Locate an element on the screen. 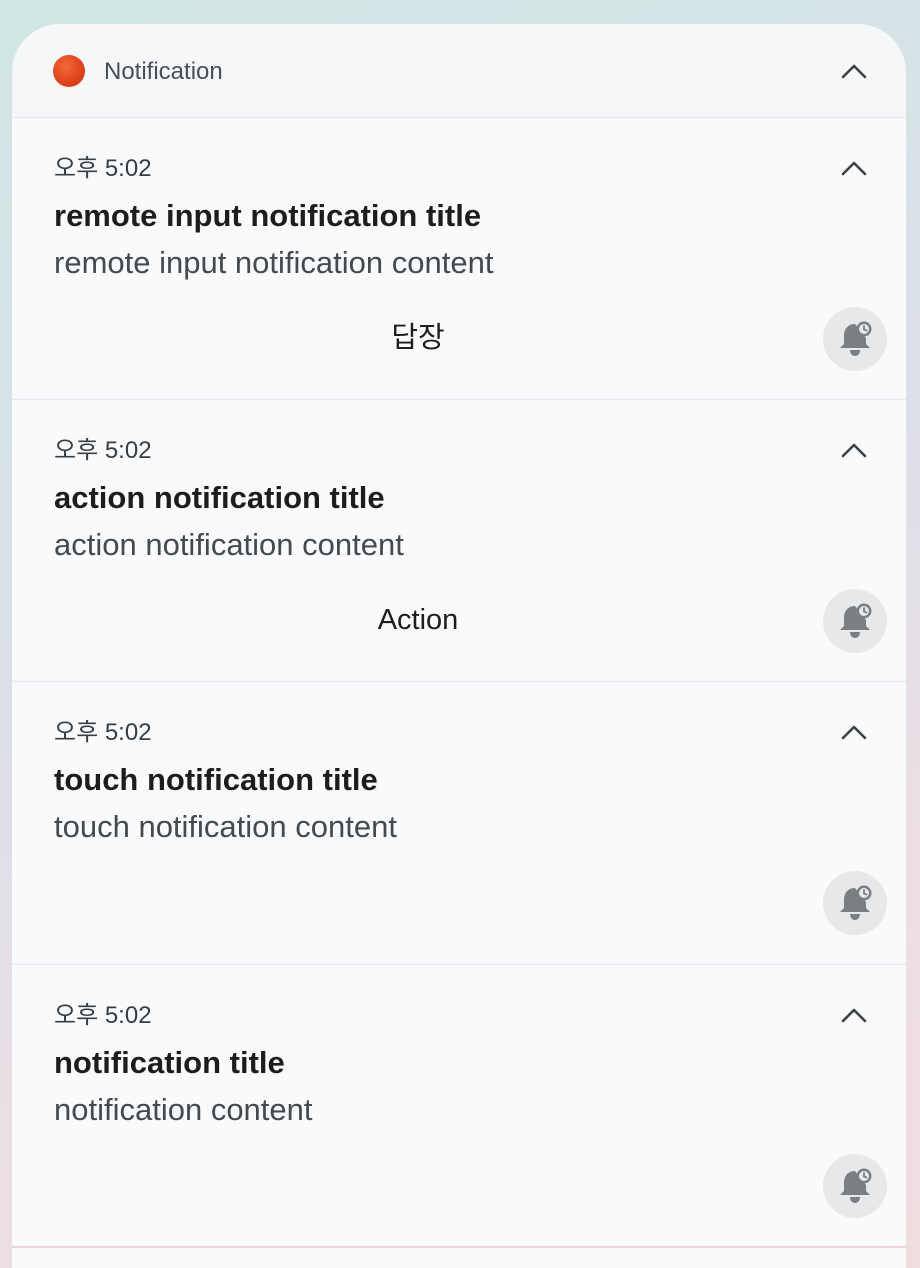  app-icon is located at coordinates (69, 71).